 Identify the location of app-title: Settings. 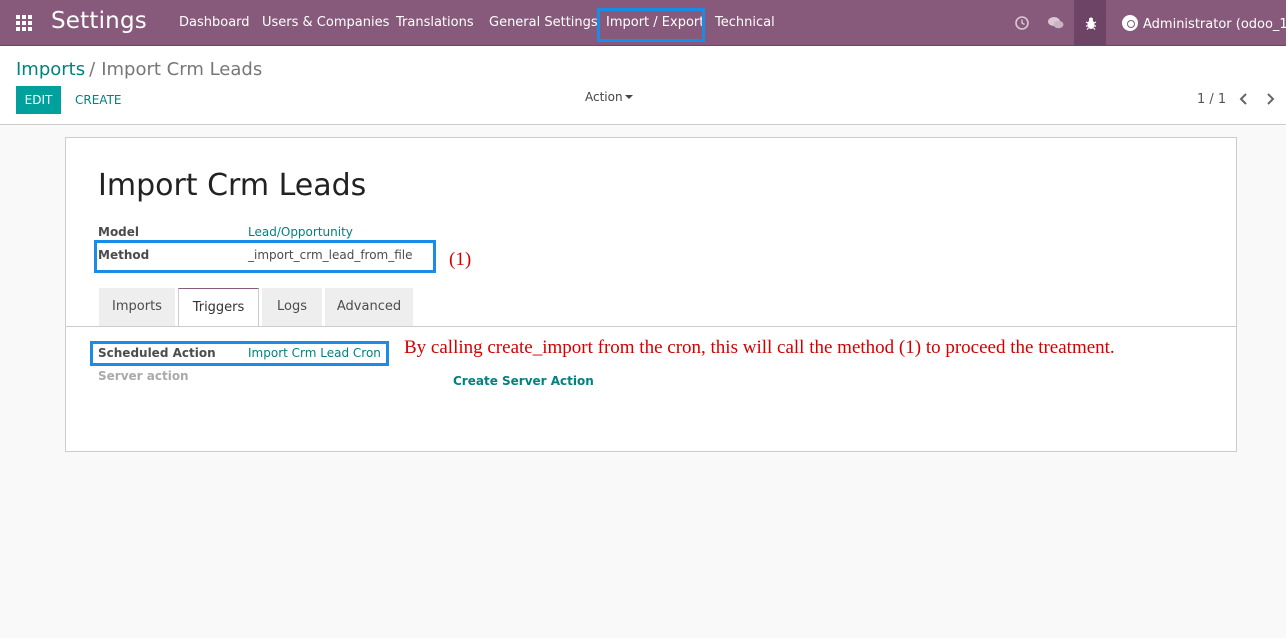
(99, 21).